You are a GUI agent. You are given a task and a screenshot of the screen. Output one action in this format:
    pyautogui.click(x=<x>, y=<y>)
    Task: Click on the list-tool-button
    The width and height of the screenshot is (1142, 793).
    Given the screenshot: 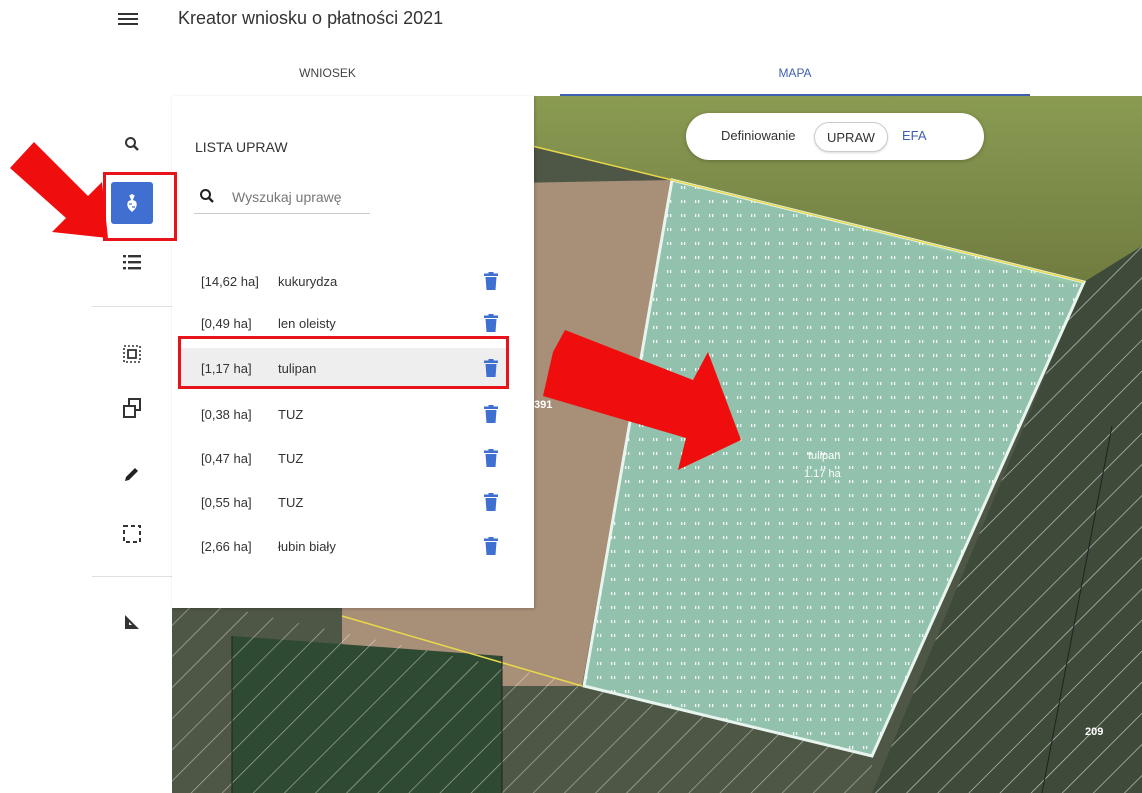 What is the action you would take?
    pyautogui.click(x=132, y=262)
    